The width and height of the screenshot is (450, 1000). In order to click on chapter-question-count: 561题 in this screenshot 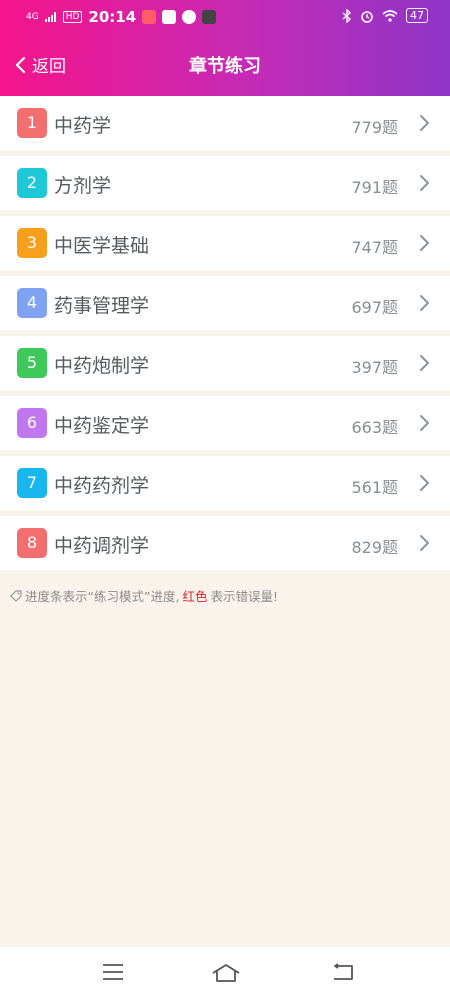, I will do `click(374, 487)`.